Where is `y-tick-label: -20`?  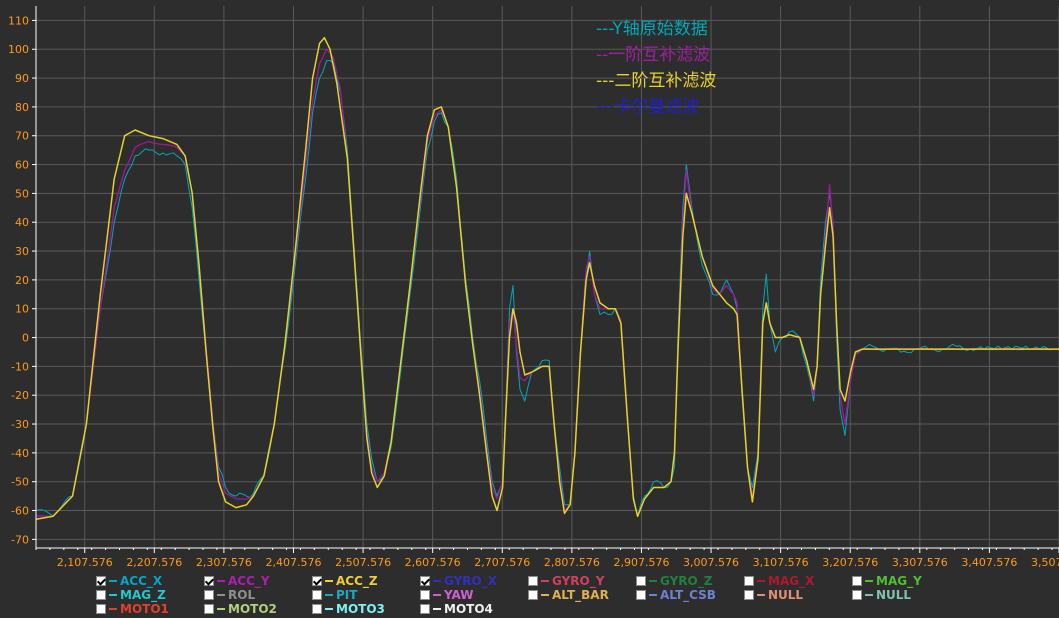 y-tick-label: -20 is located at coordinates (20, 395).